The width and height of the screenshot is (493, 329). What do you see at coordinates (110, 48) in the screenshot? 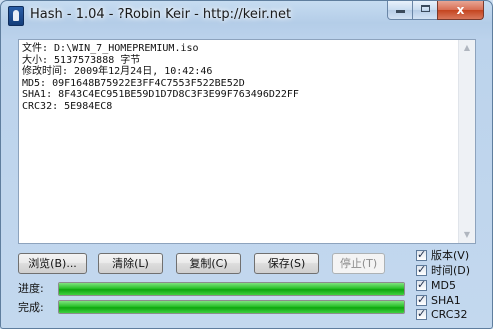
I see `output-line-file: 文件: D:\WIN_7_HOMEPREMIUM.iso` at bounding box center [110, 48].